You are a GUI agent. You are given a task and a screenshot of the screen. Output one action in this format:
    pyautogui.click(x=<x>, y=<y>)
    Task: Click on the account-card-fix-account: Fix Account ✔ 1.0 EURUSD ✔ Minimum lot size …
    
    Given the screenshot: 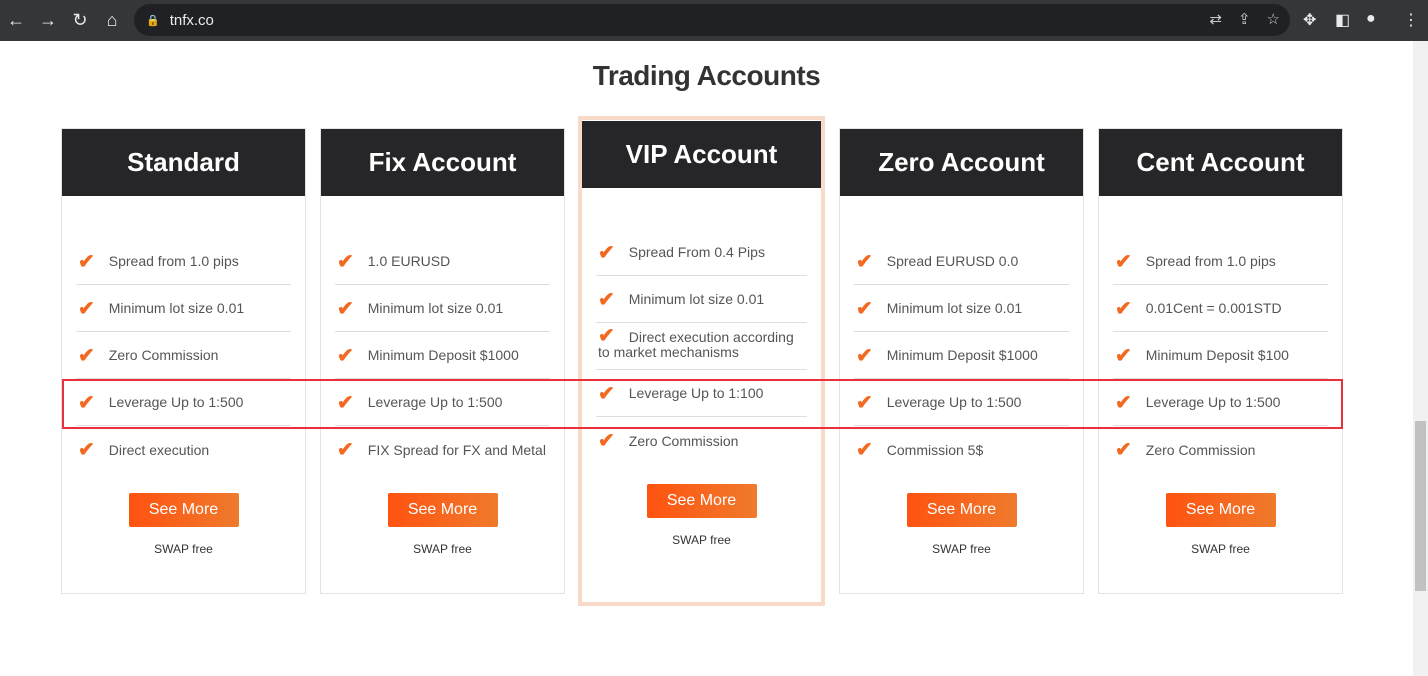 What is the action you would take?
    pyautogui.click(x=442, y=361)
    